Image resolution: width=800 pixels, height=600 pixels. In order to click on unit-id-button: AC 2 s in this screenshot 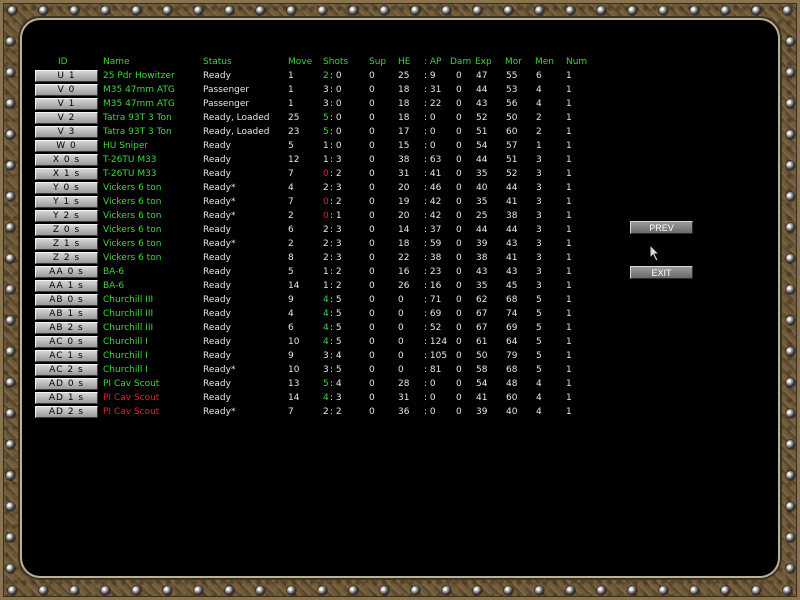, I will do `click(66, 370)`.